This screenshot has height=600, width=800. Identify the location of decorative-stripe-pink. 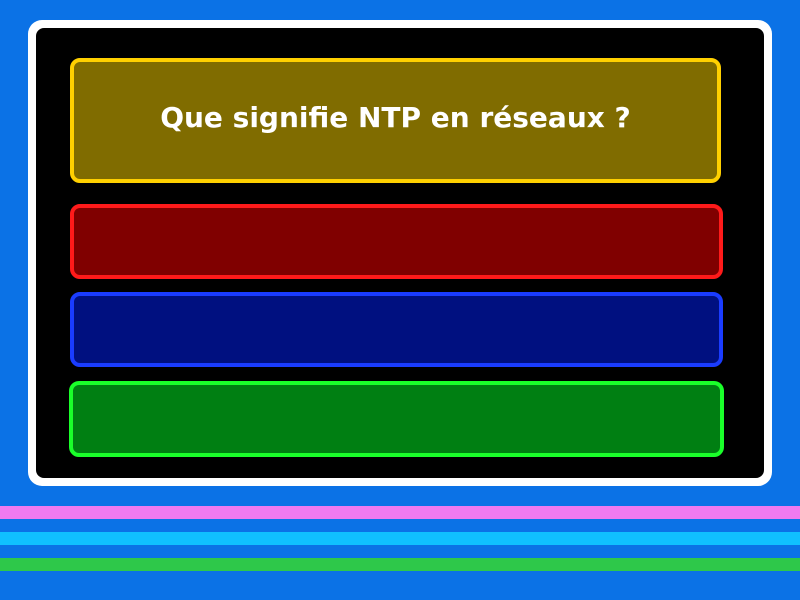
(400, 512).